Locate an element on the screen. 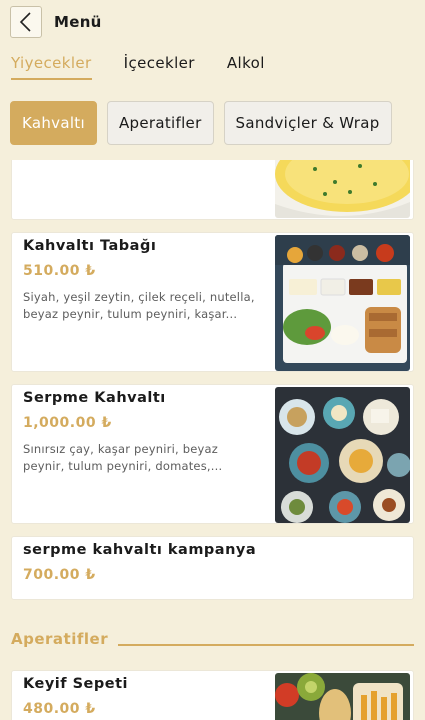  back-button is located at coordinates (26, 22).